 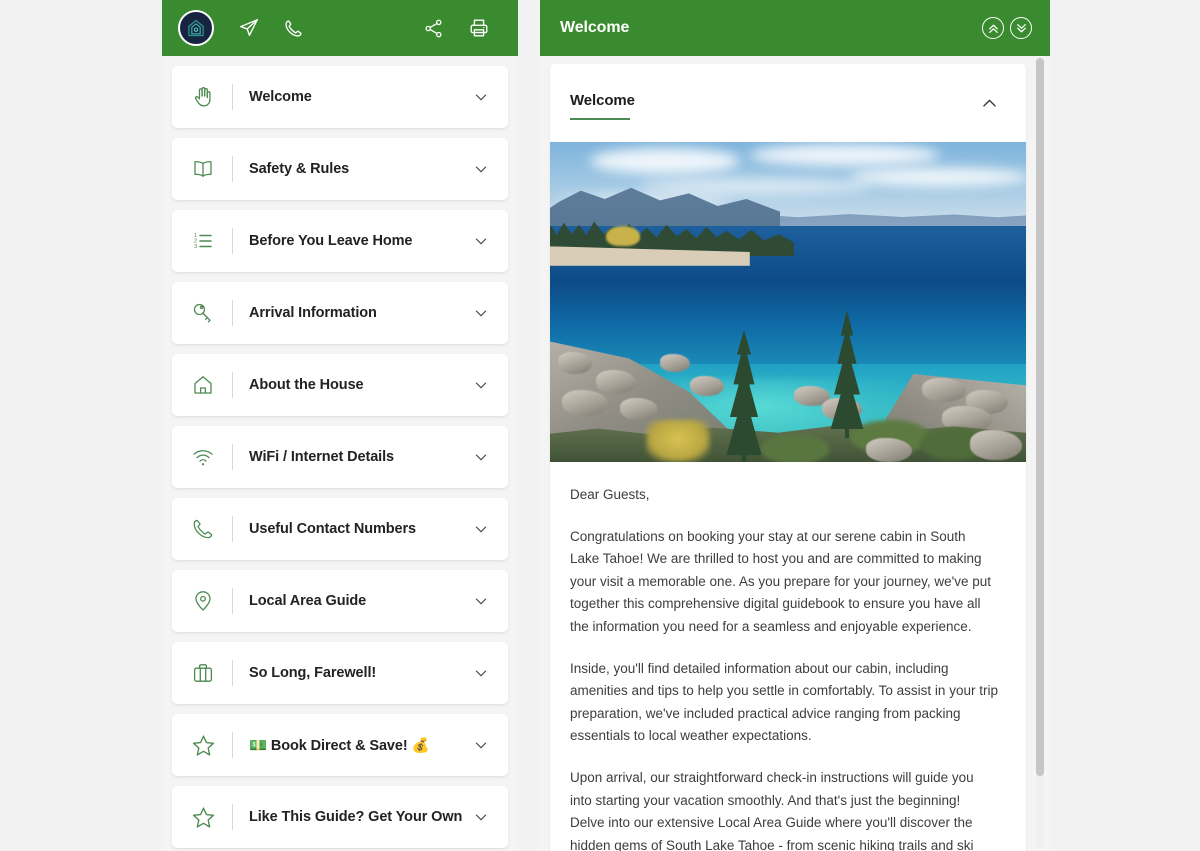 I want to click on section-title: Welcome, so click(x=602, y=100).